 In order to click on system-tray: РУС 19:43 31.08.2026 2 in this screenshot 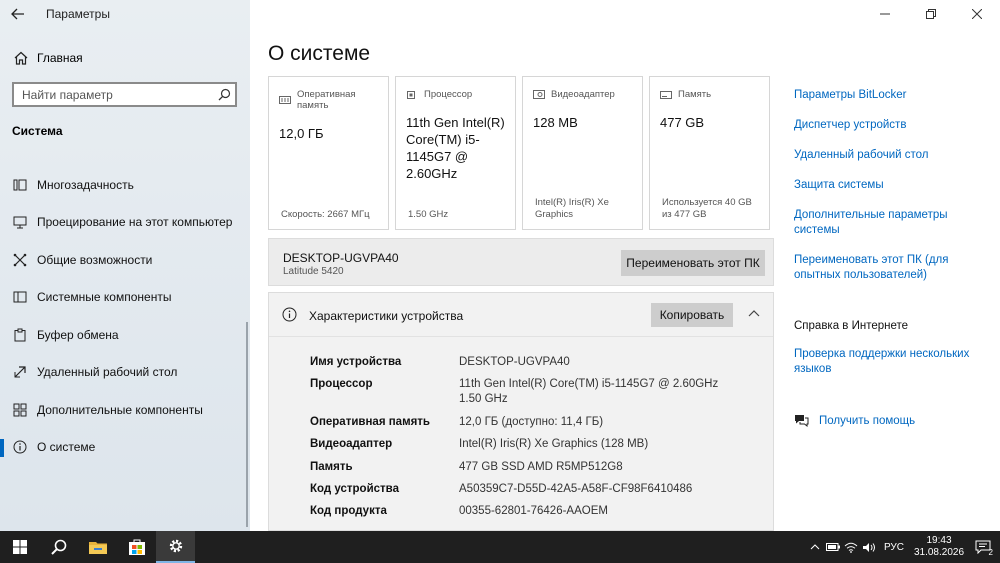, I will do `click(903, 547)`.